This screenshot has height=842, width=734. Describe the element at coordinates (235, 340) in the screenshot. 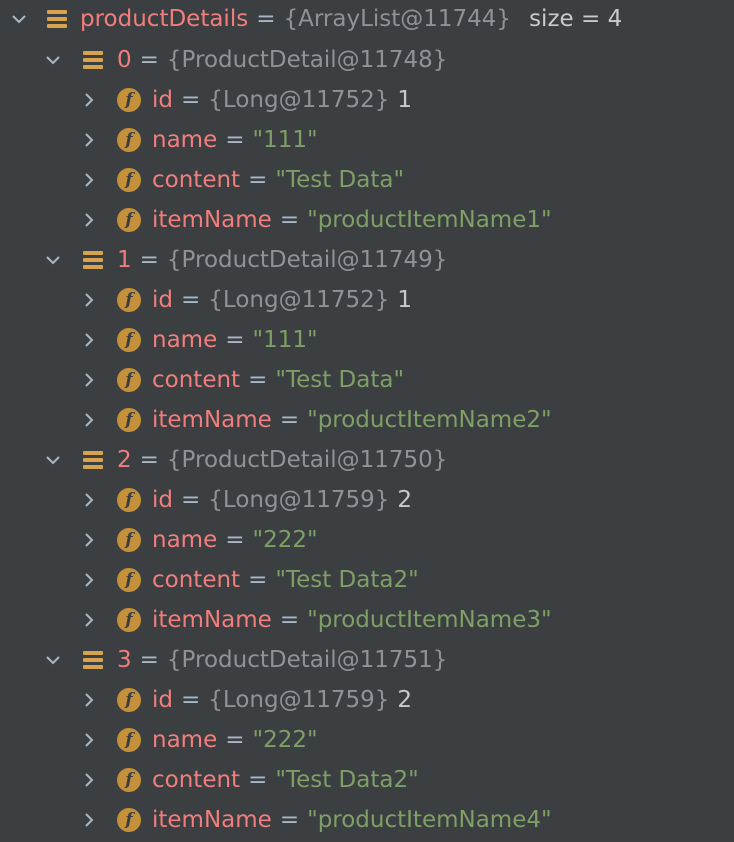

I see `tree-row-text: name = "111"` at that location.